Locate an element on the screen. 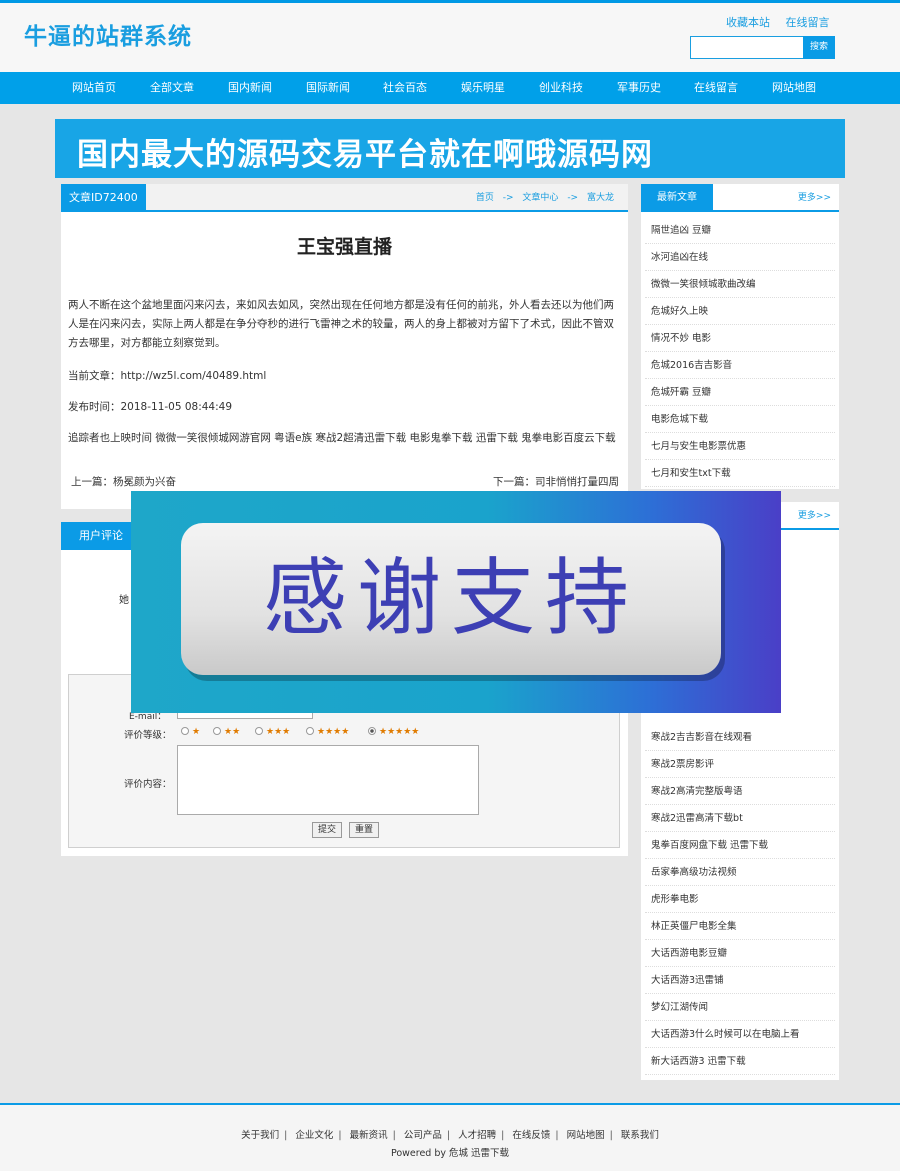 The width and height of the screenshot is (900, 1171). list-item: 隔世追凶 豆瓣 is located at coordinates (740, 230).